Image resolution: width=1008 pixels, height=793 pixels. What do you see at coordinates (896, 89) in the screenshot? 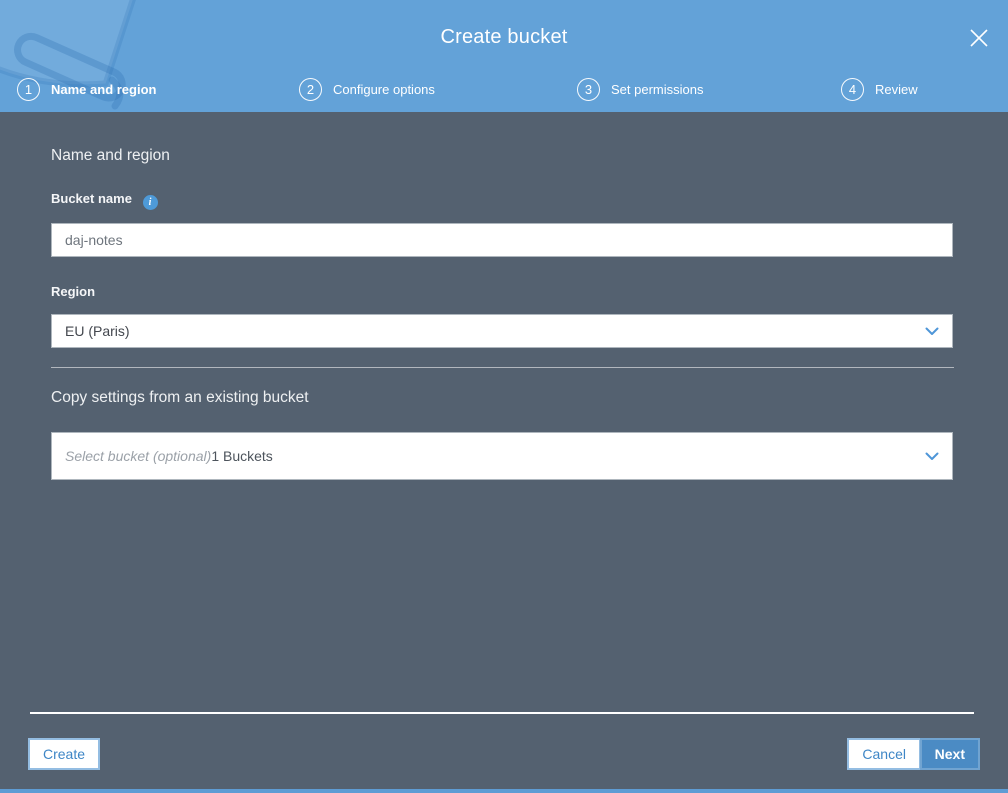
I see `step-4-label: Review` at bounding box center [896, 89].